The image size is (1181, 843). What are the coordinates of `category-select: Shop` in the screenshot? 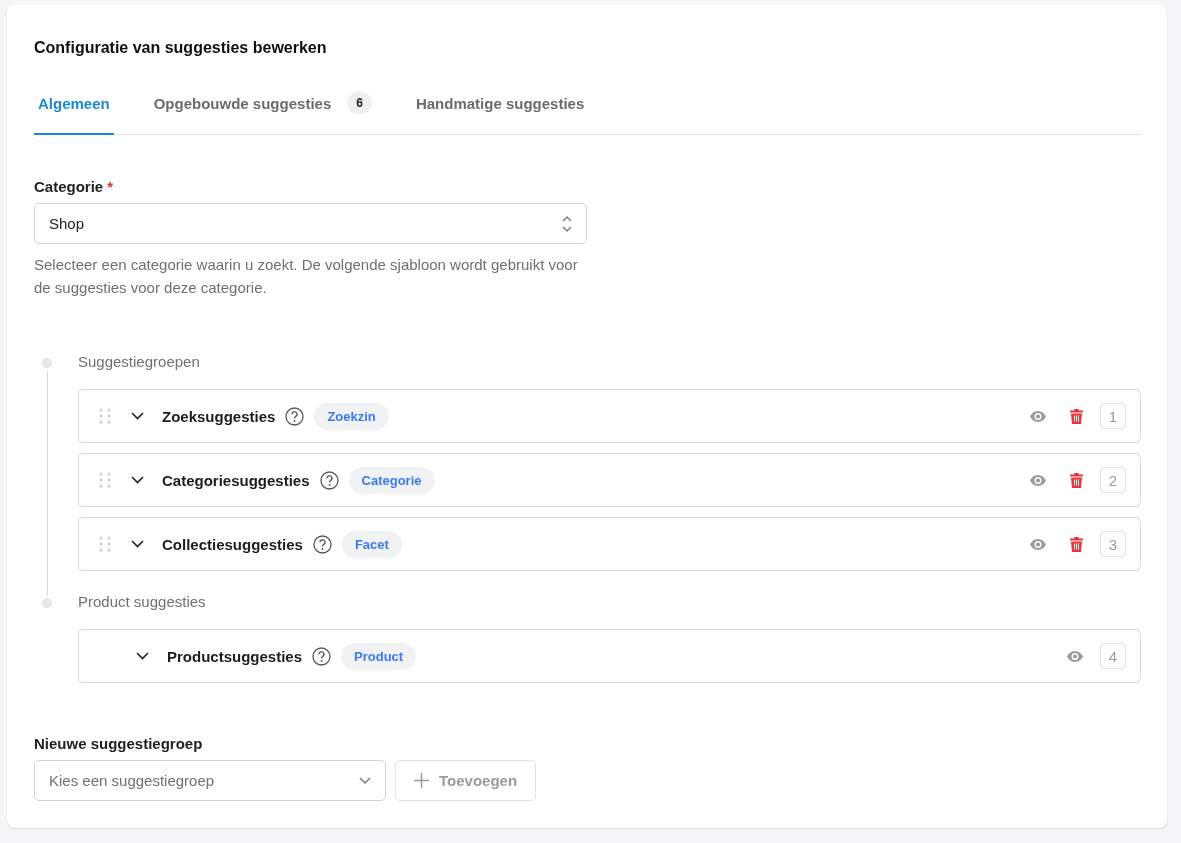 It's located at (310, 223).